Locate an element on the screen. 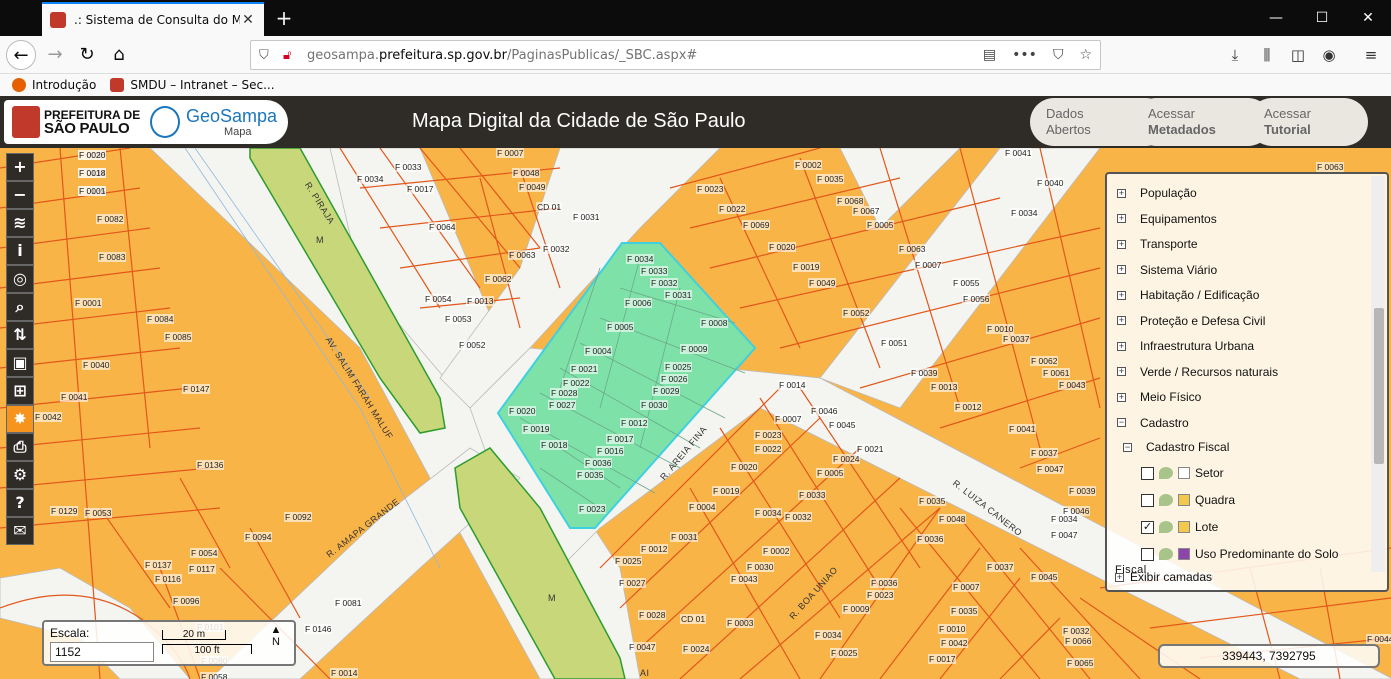 This screenshot has height=679, width=1391. lot-label: F 0022 is located at coordinates (768, 449).